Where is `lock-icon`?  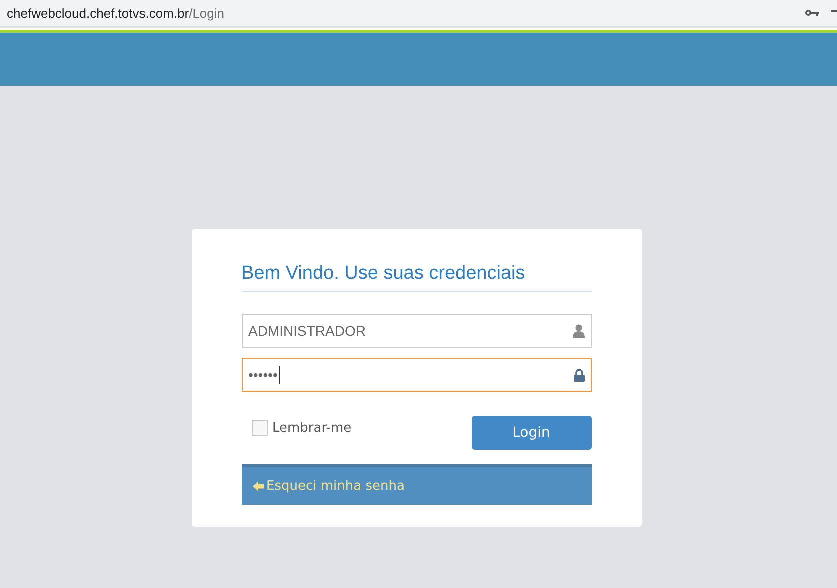 lock-icon is located at coordinates (579, 375).